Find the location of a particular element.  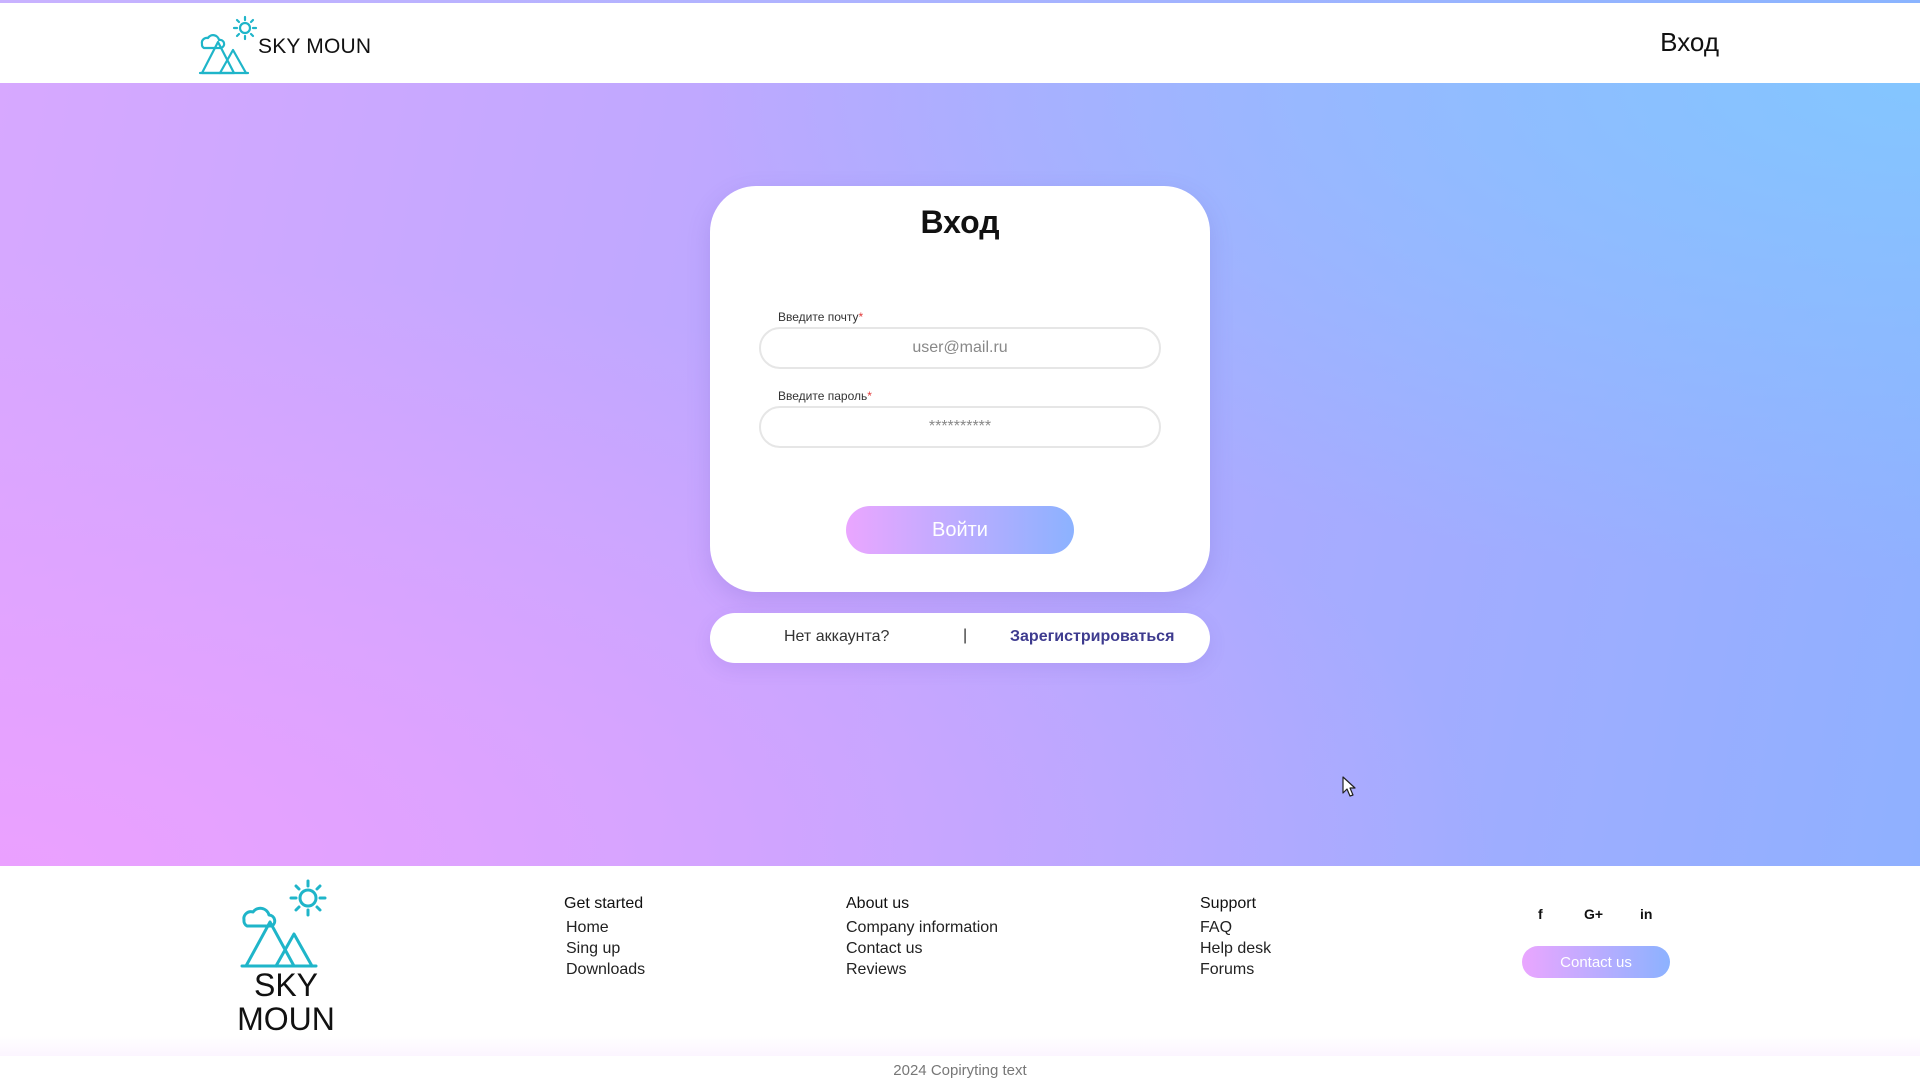

header-logo: SKY MOUN is located at coordinates (284, 45).